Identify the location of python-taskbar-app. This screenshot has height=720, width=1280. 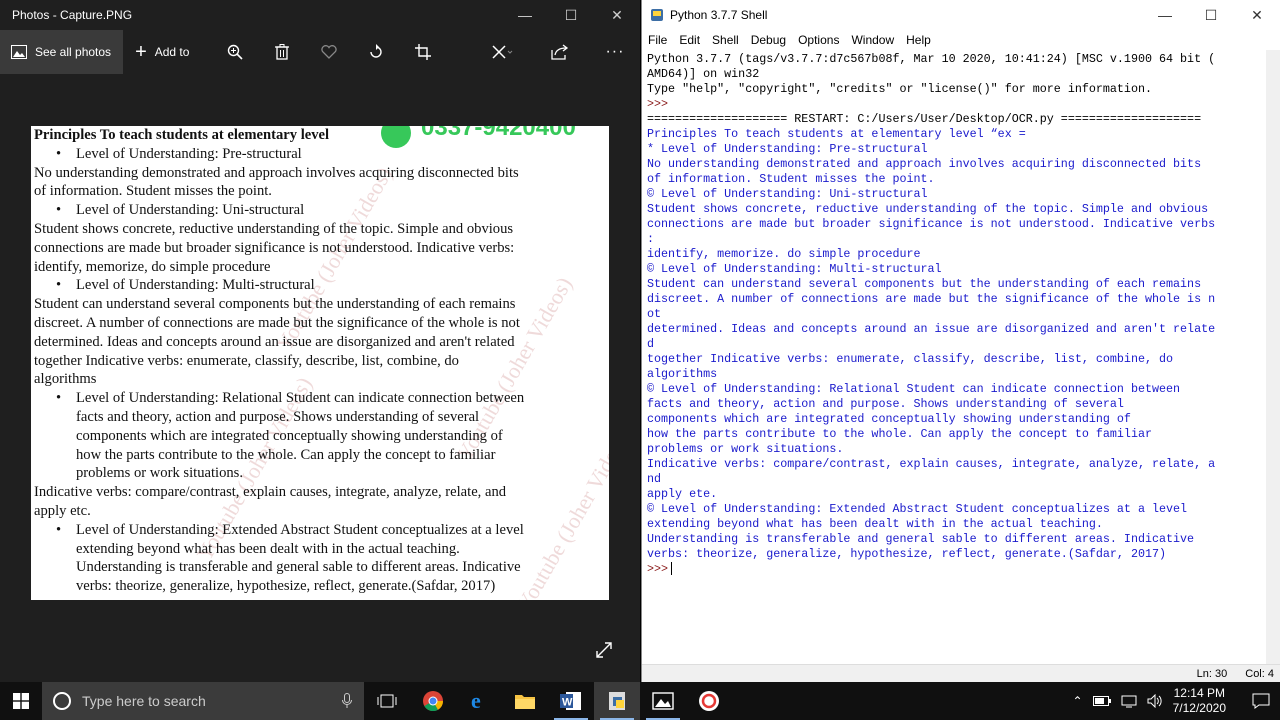
(617, 701).